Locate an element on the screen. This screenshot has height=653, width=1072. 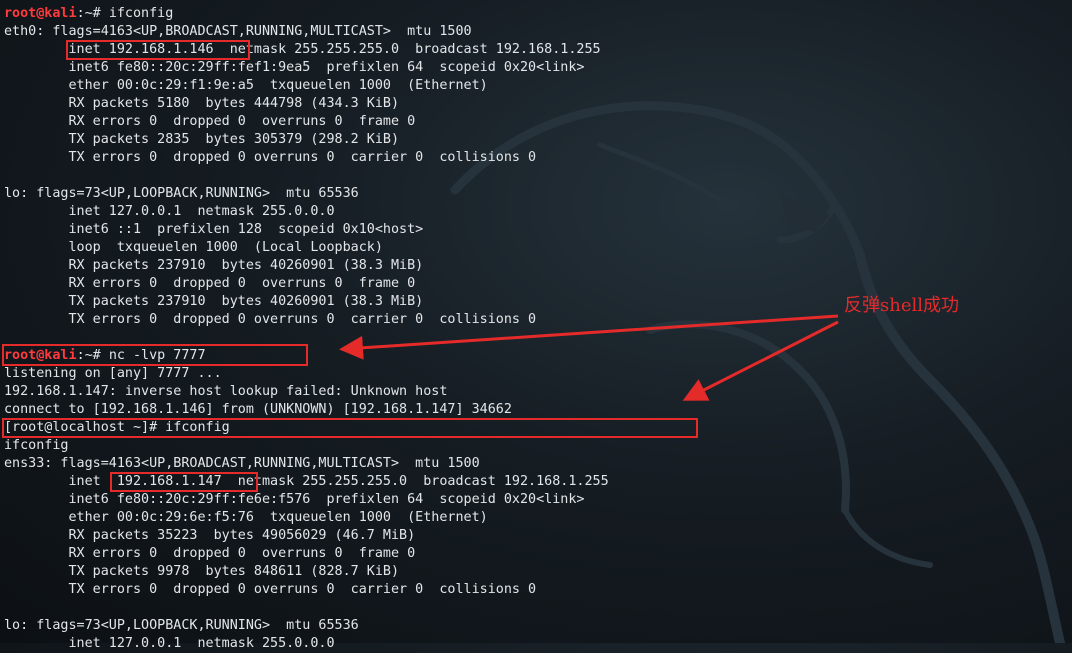
annotation-arrows is located at coordinates (589, 357).